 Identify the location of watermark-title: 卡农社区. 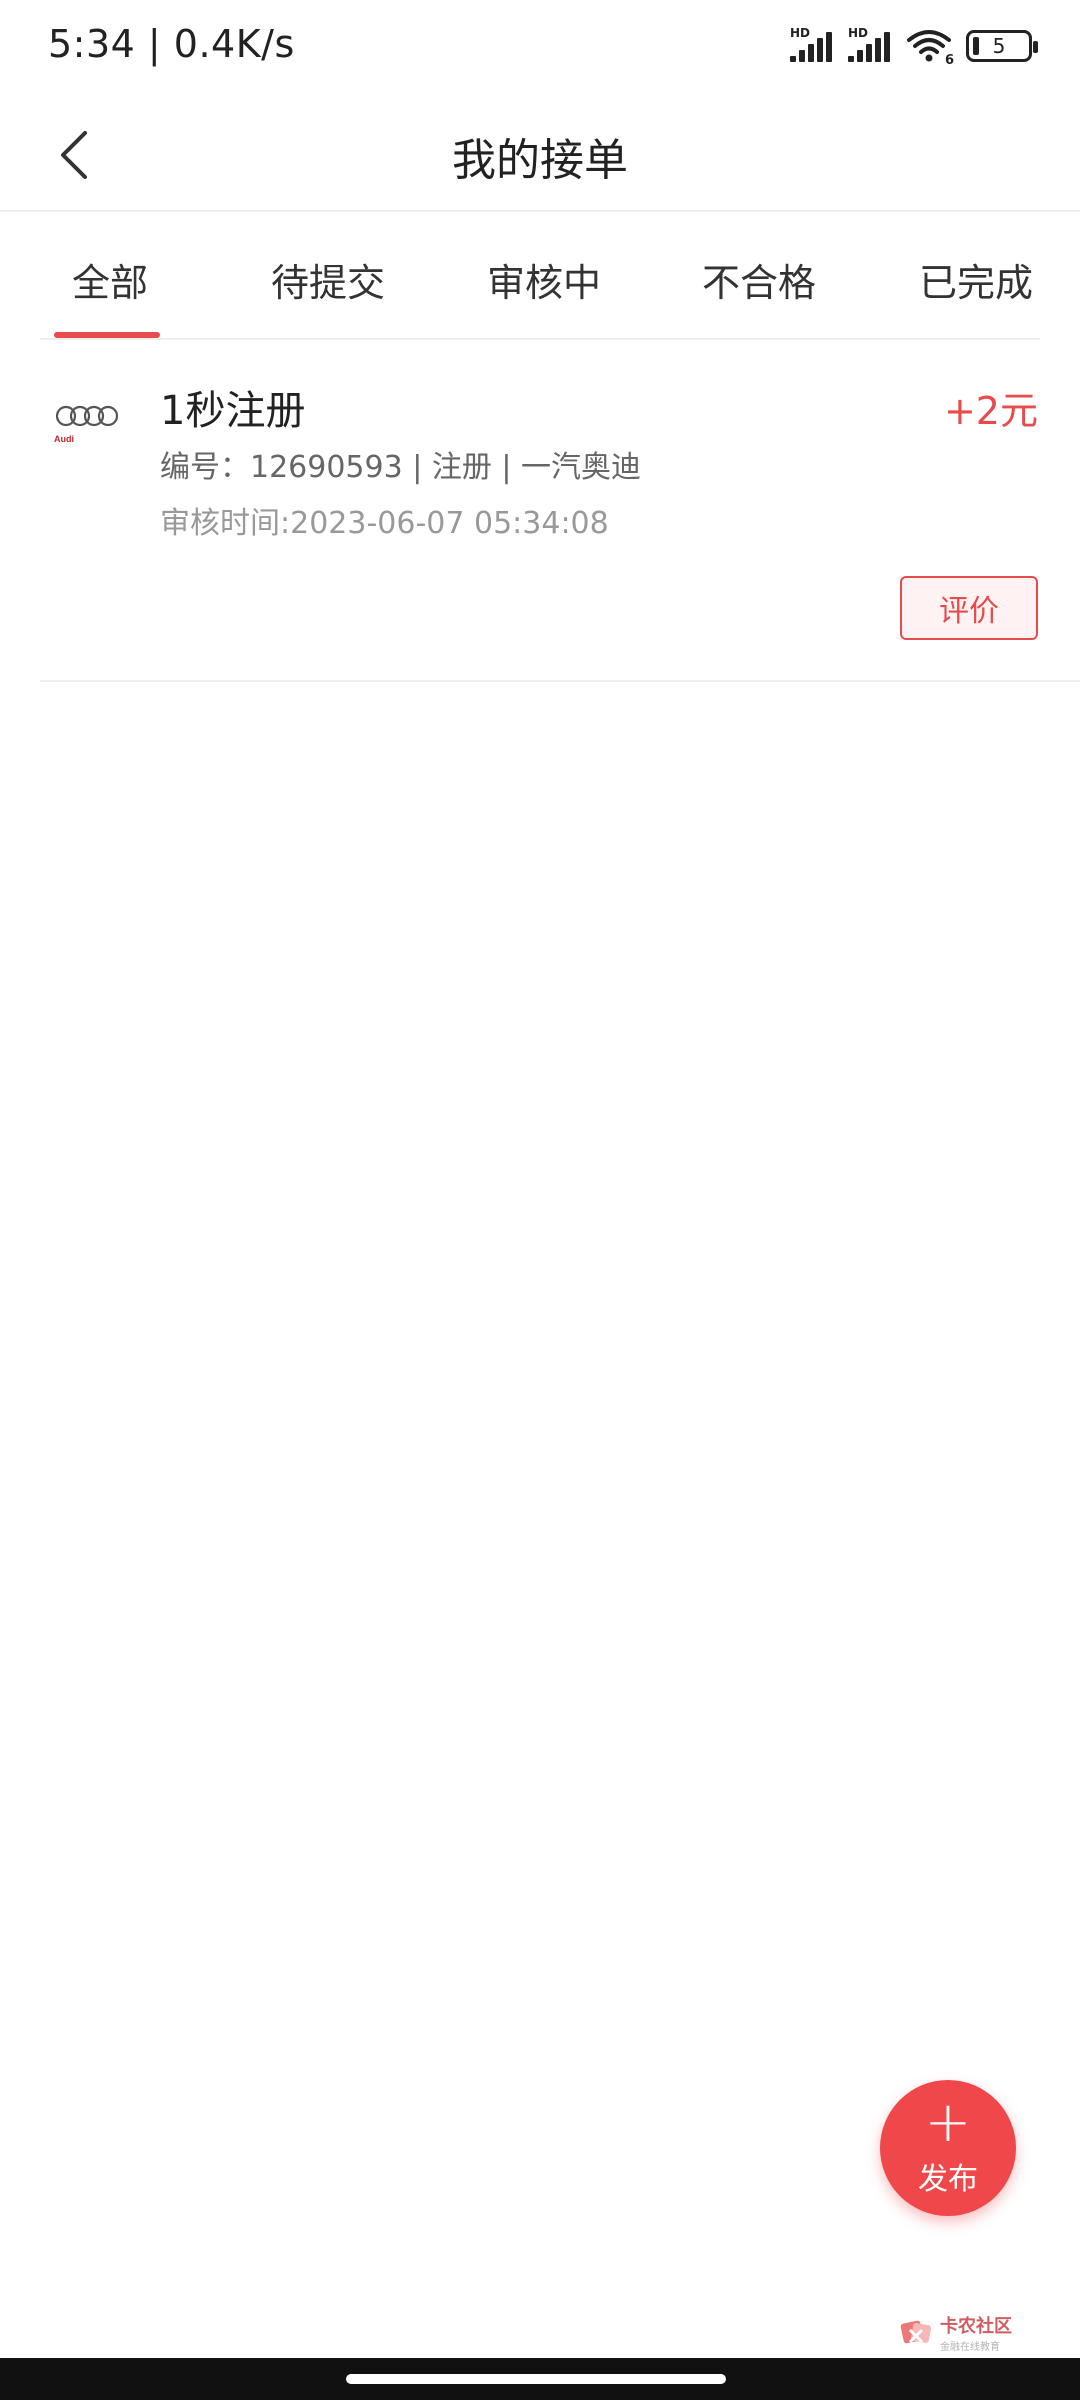
(976, 2326).